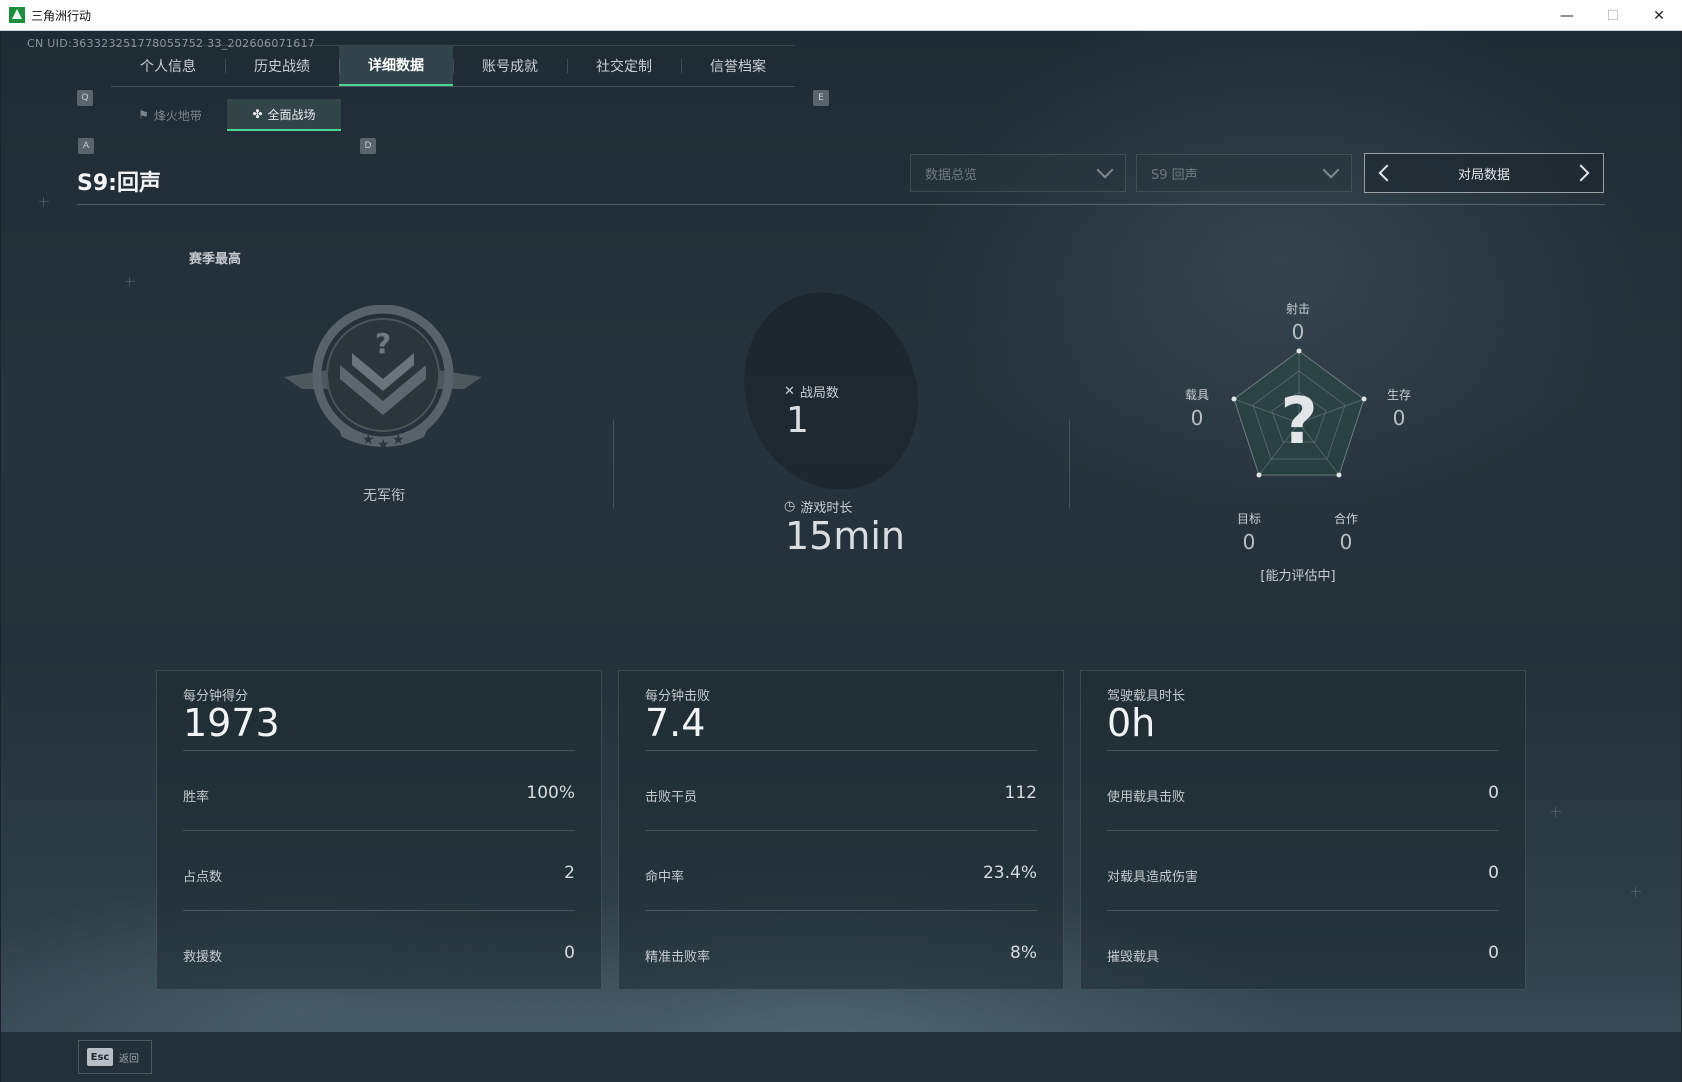  I want to click on playtime-value: 15min, so click(845, 536).